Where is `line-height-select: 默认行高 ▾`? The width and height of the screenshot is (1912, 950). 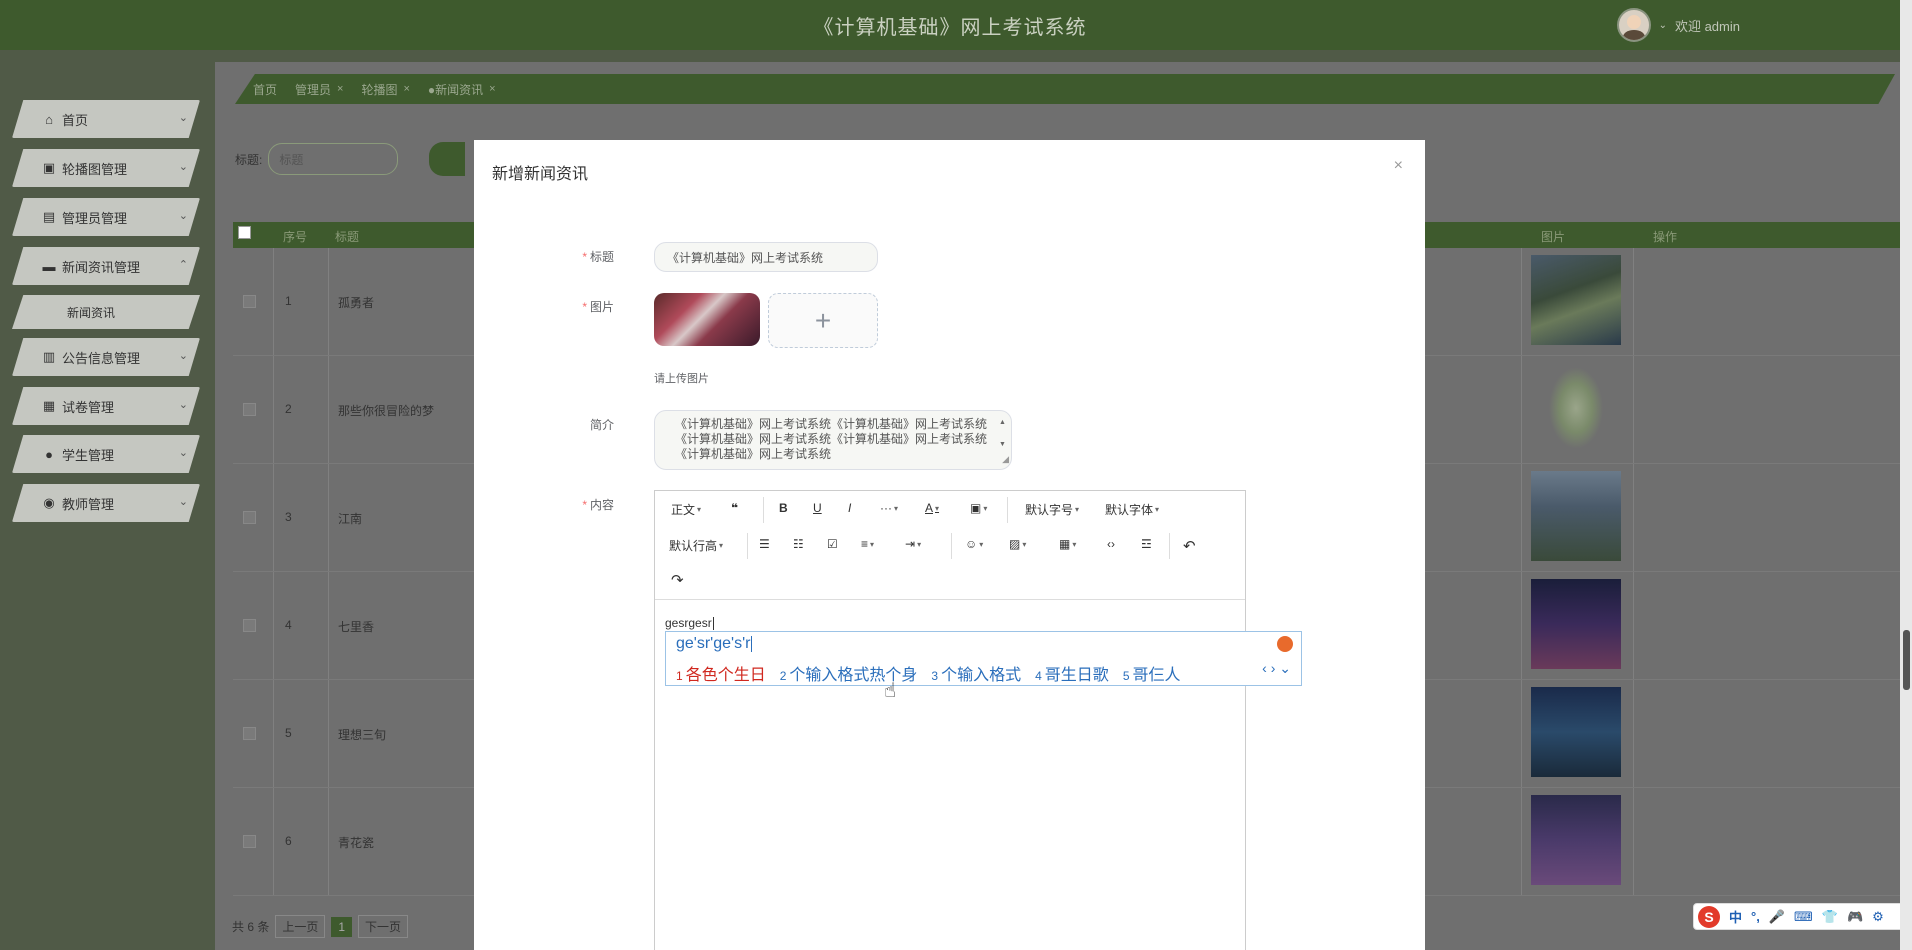
line-height-select: 默认行高 ▾ is located at coordinates (696, 545).